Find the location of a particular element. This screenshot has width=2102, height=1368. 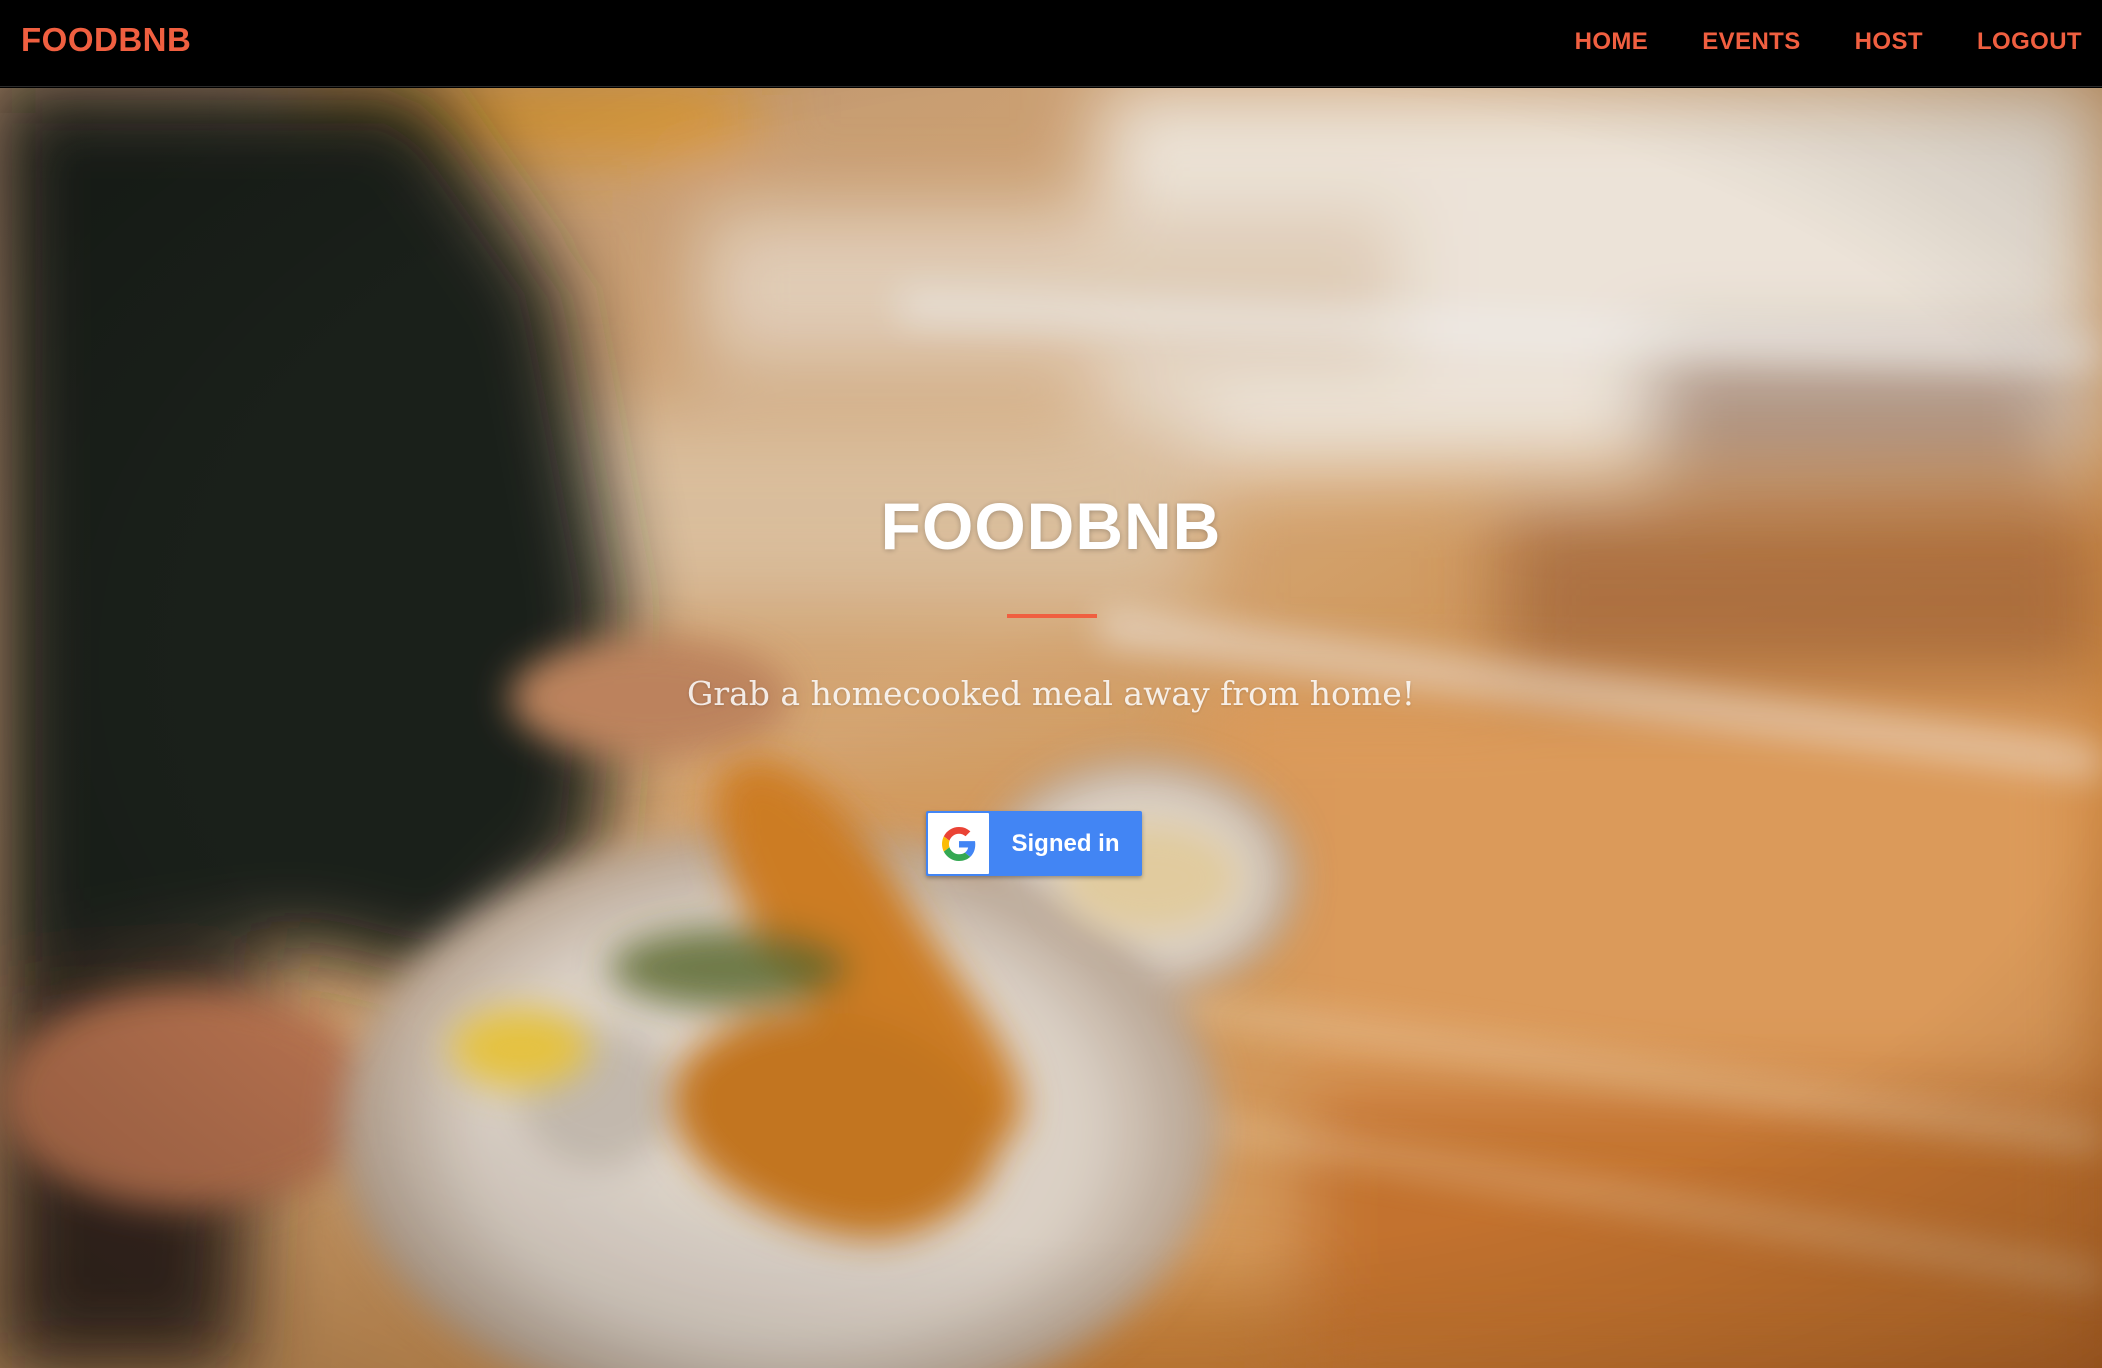

nav-logout-link: LOGOUT is located at coordinates (2029, 42).